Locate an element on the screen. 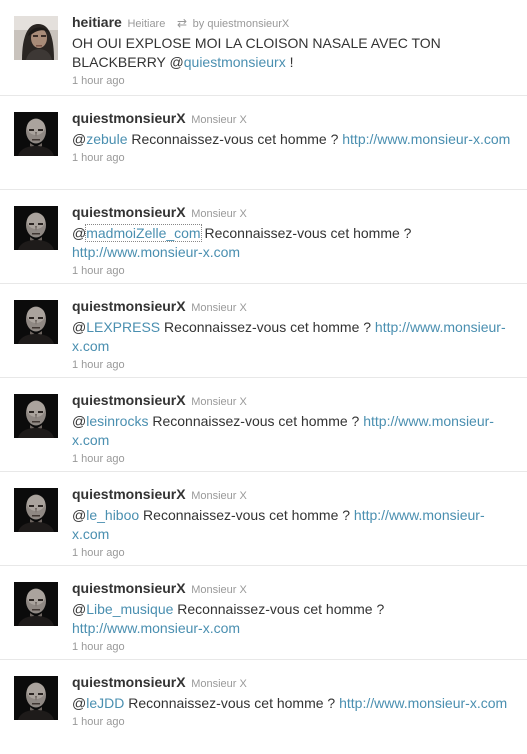 The image size is (527, 754). screen-name: heitiare is located at coordinates (97, 22).